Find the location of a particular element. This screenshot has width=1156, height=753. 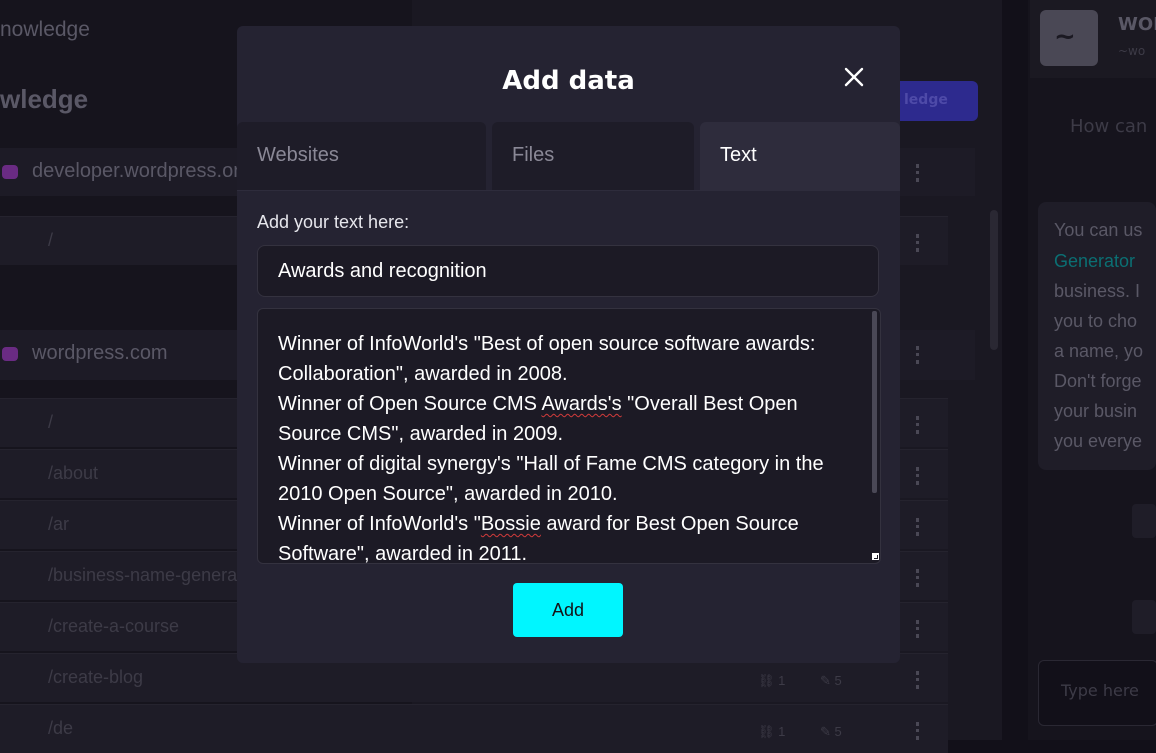

chatbot-logo-icon: ~ is located at coordinates (1069, 38).